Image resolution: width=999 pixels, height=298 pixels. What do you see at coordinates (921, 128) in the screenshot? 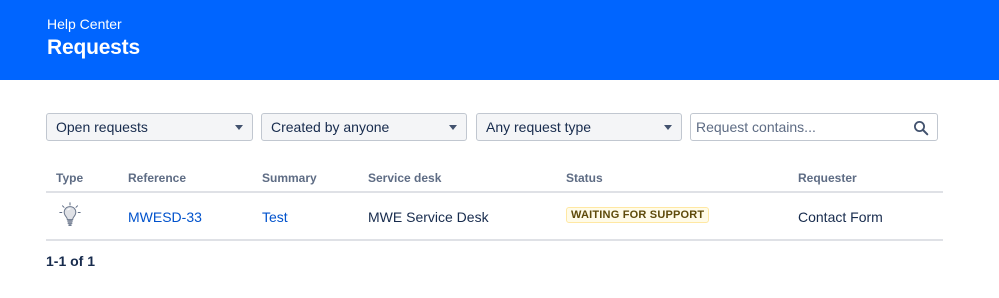
I see `search-icon` at bounding box center [921, 128].